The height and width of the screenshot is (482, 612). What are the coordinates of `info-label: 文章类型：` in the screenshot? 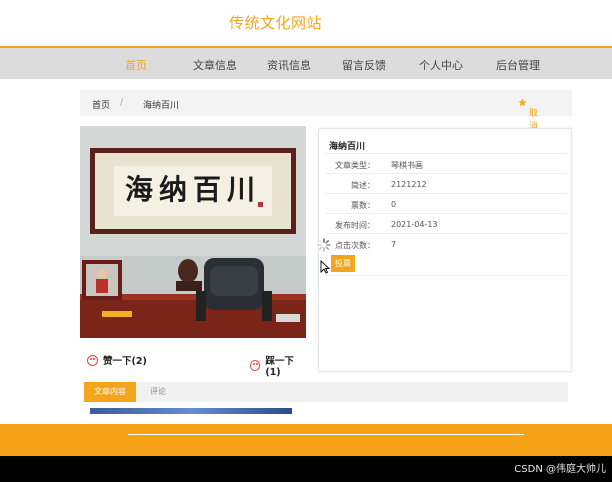 It's located at (355, 165).